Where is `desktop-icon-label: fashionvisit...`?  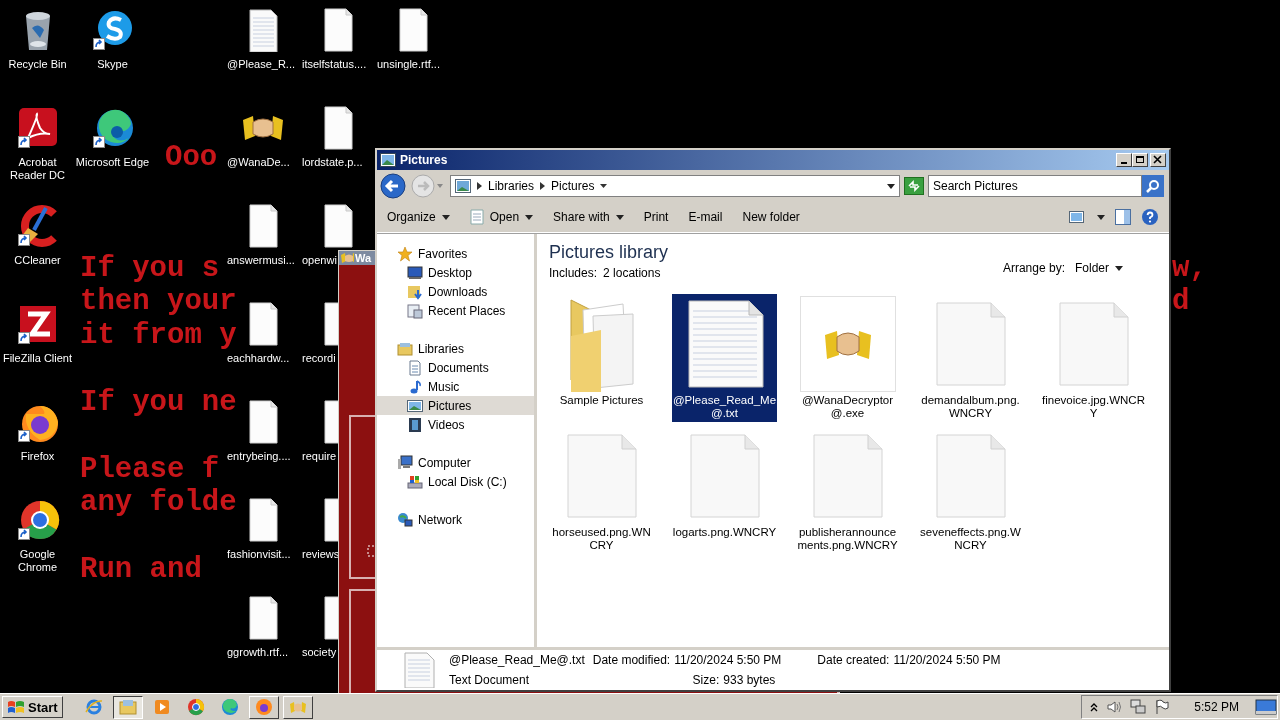
desktop-icon-label: fashionvisit... is located at coordinates (258, 554).